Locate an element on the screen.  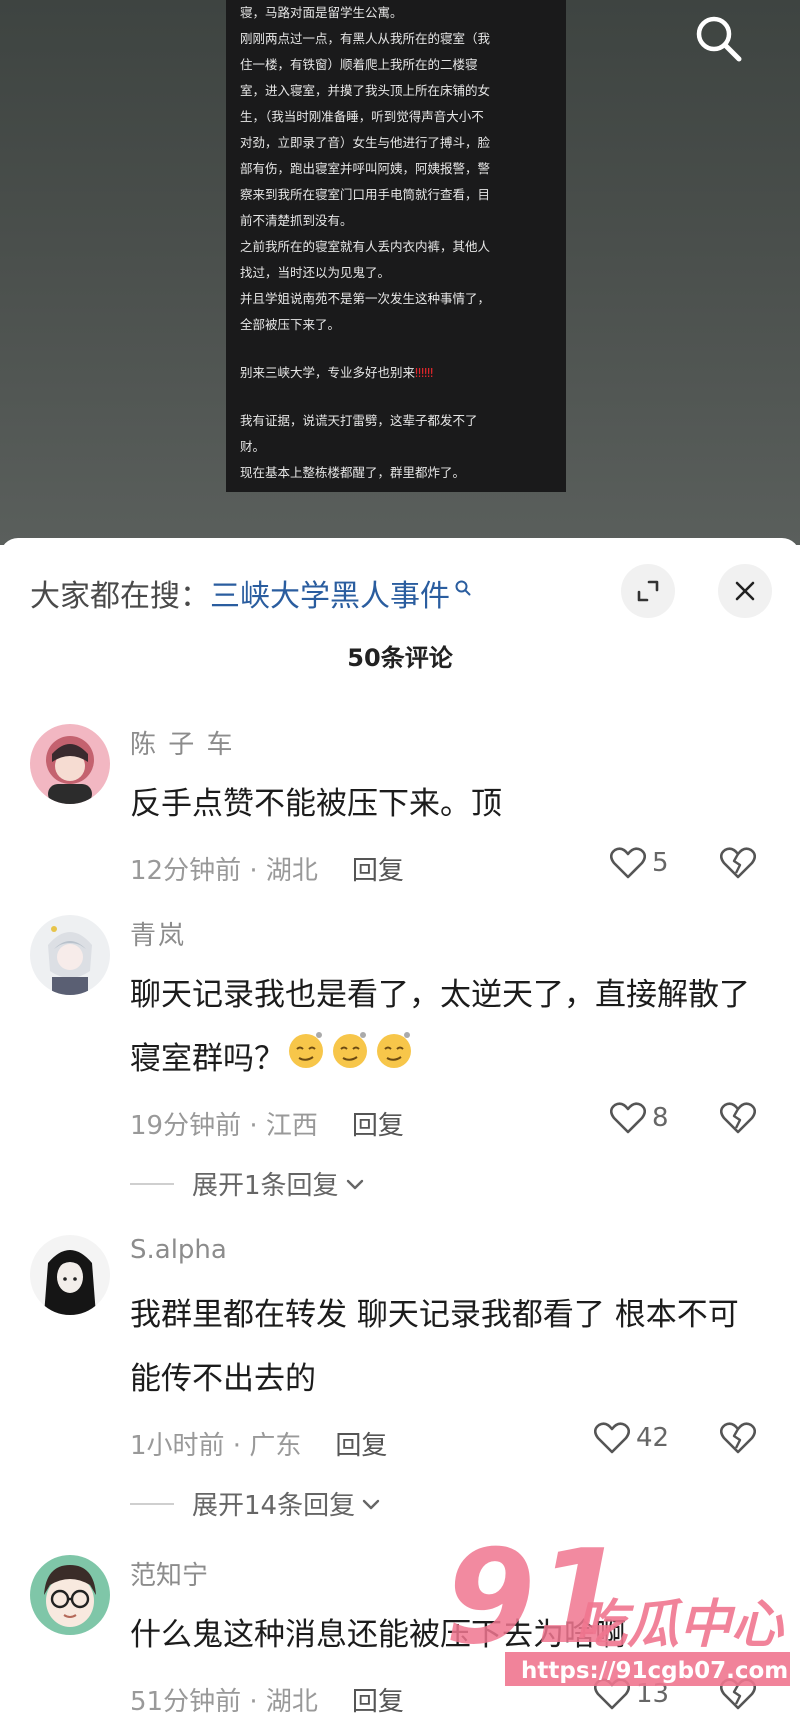
comment-author: 范知宁 is located at coordinates (169, 1573).